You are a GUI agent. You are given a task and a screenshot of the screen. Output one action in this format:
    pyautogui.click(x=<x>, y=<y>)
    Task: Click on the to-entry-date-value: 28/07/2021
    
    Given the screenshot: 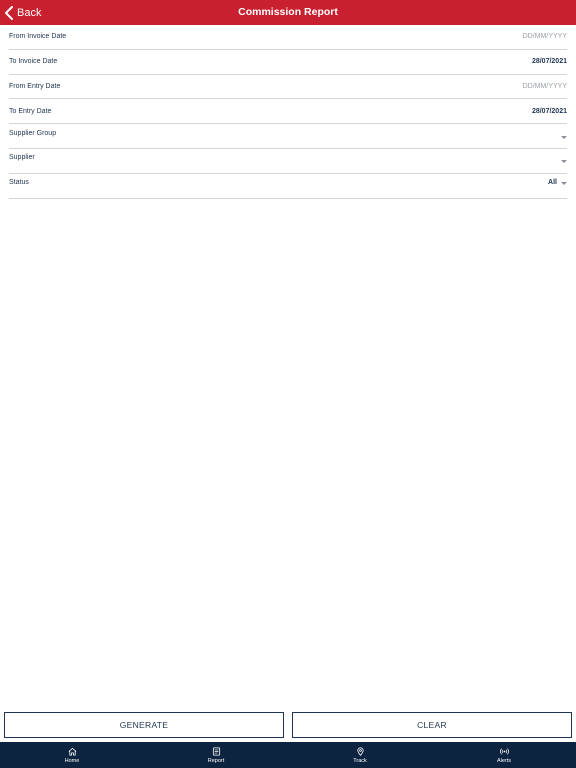 What is the action you would take?
    pyautogui.click(x=549, y=111)
    